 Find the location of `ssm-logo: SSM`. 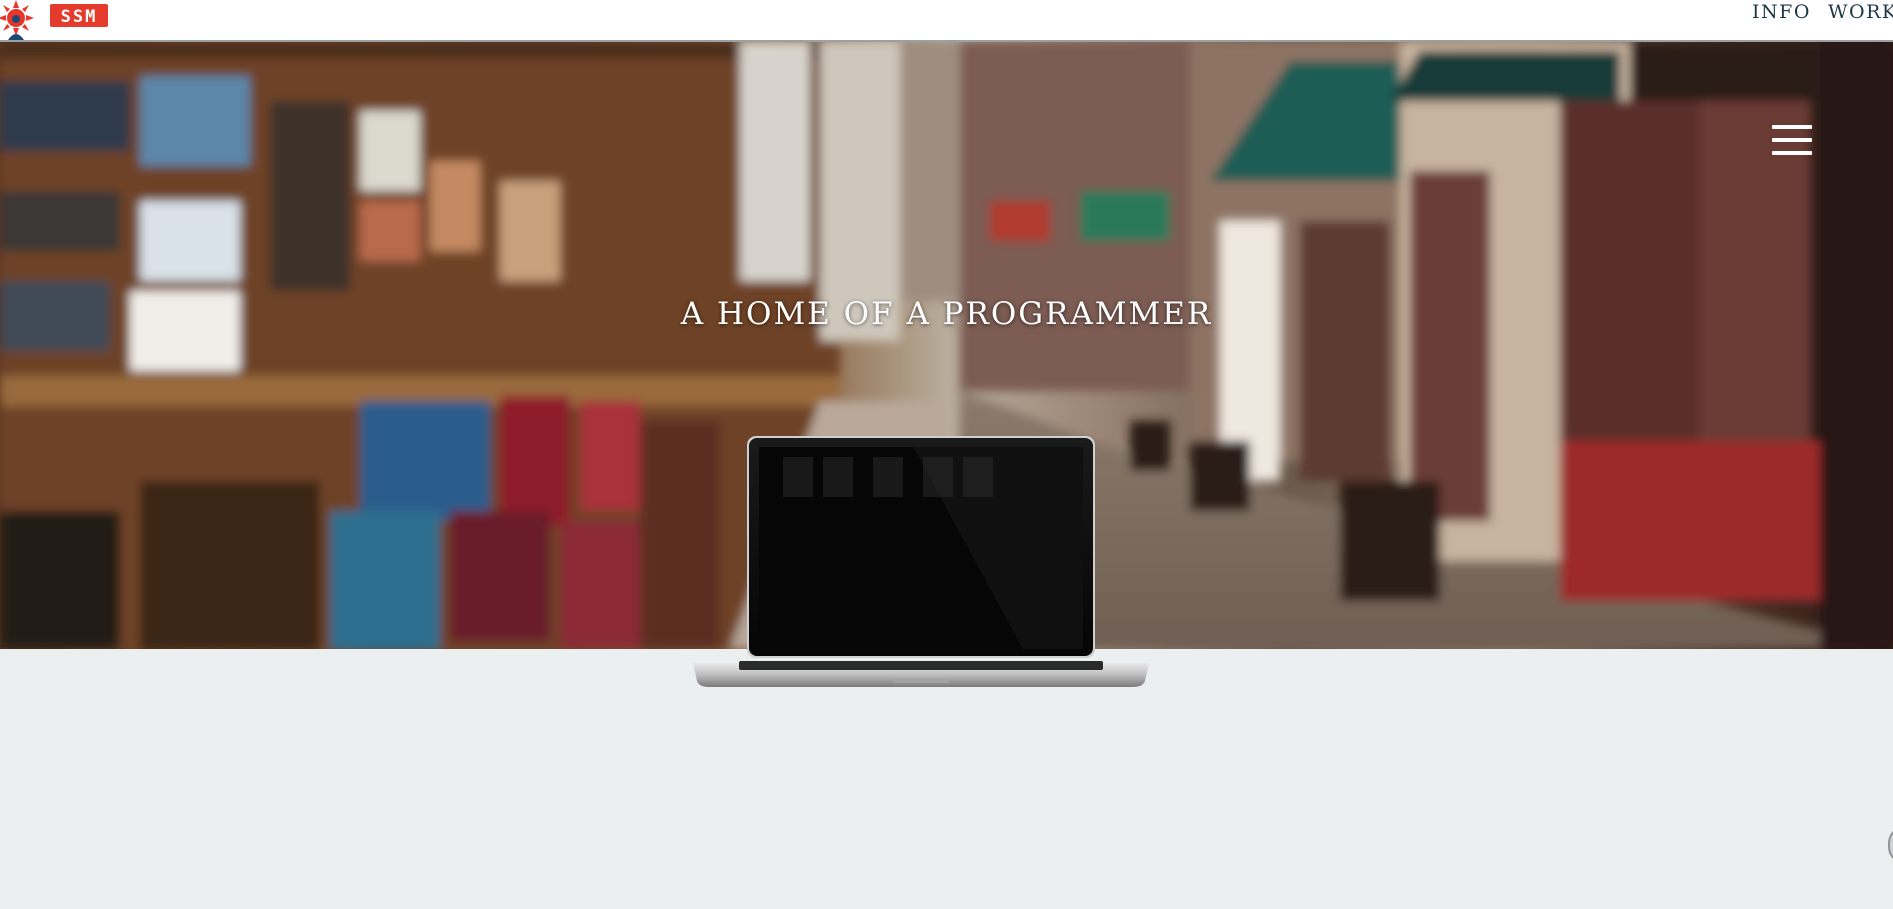

ssm-logo: SSM is located at coordinates (79, 15).